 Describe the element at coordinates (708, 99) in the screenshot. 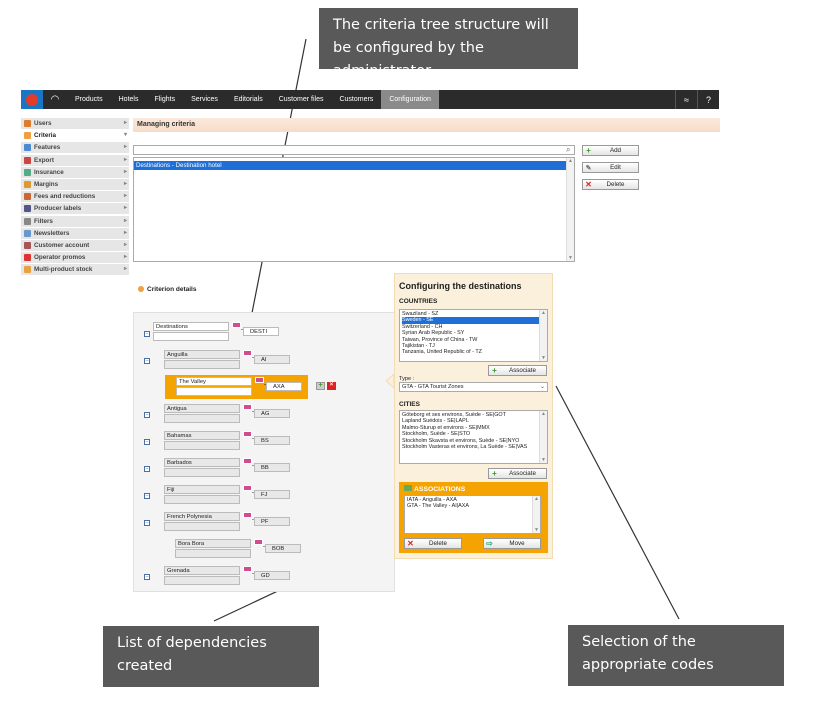

I see `help-icon: ?` at that location.